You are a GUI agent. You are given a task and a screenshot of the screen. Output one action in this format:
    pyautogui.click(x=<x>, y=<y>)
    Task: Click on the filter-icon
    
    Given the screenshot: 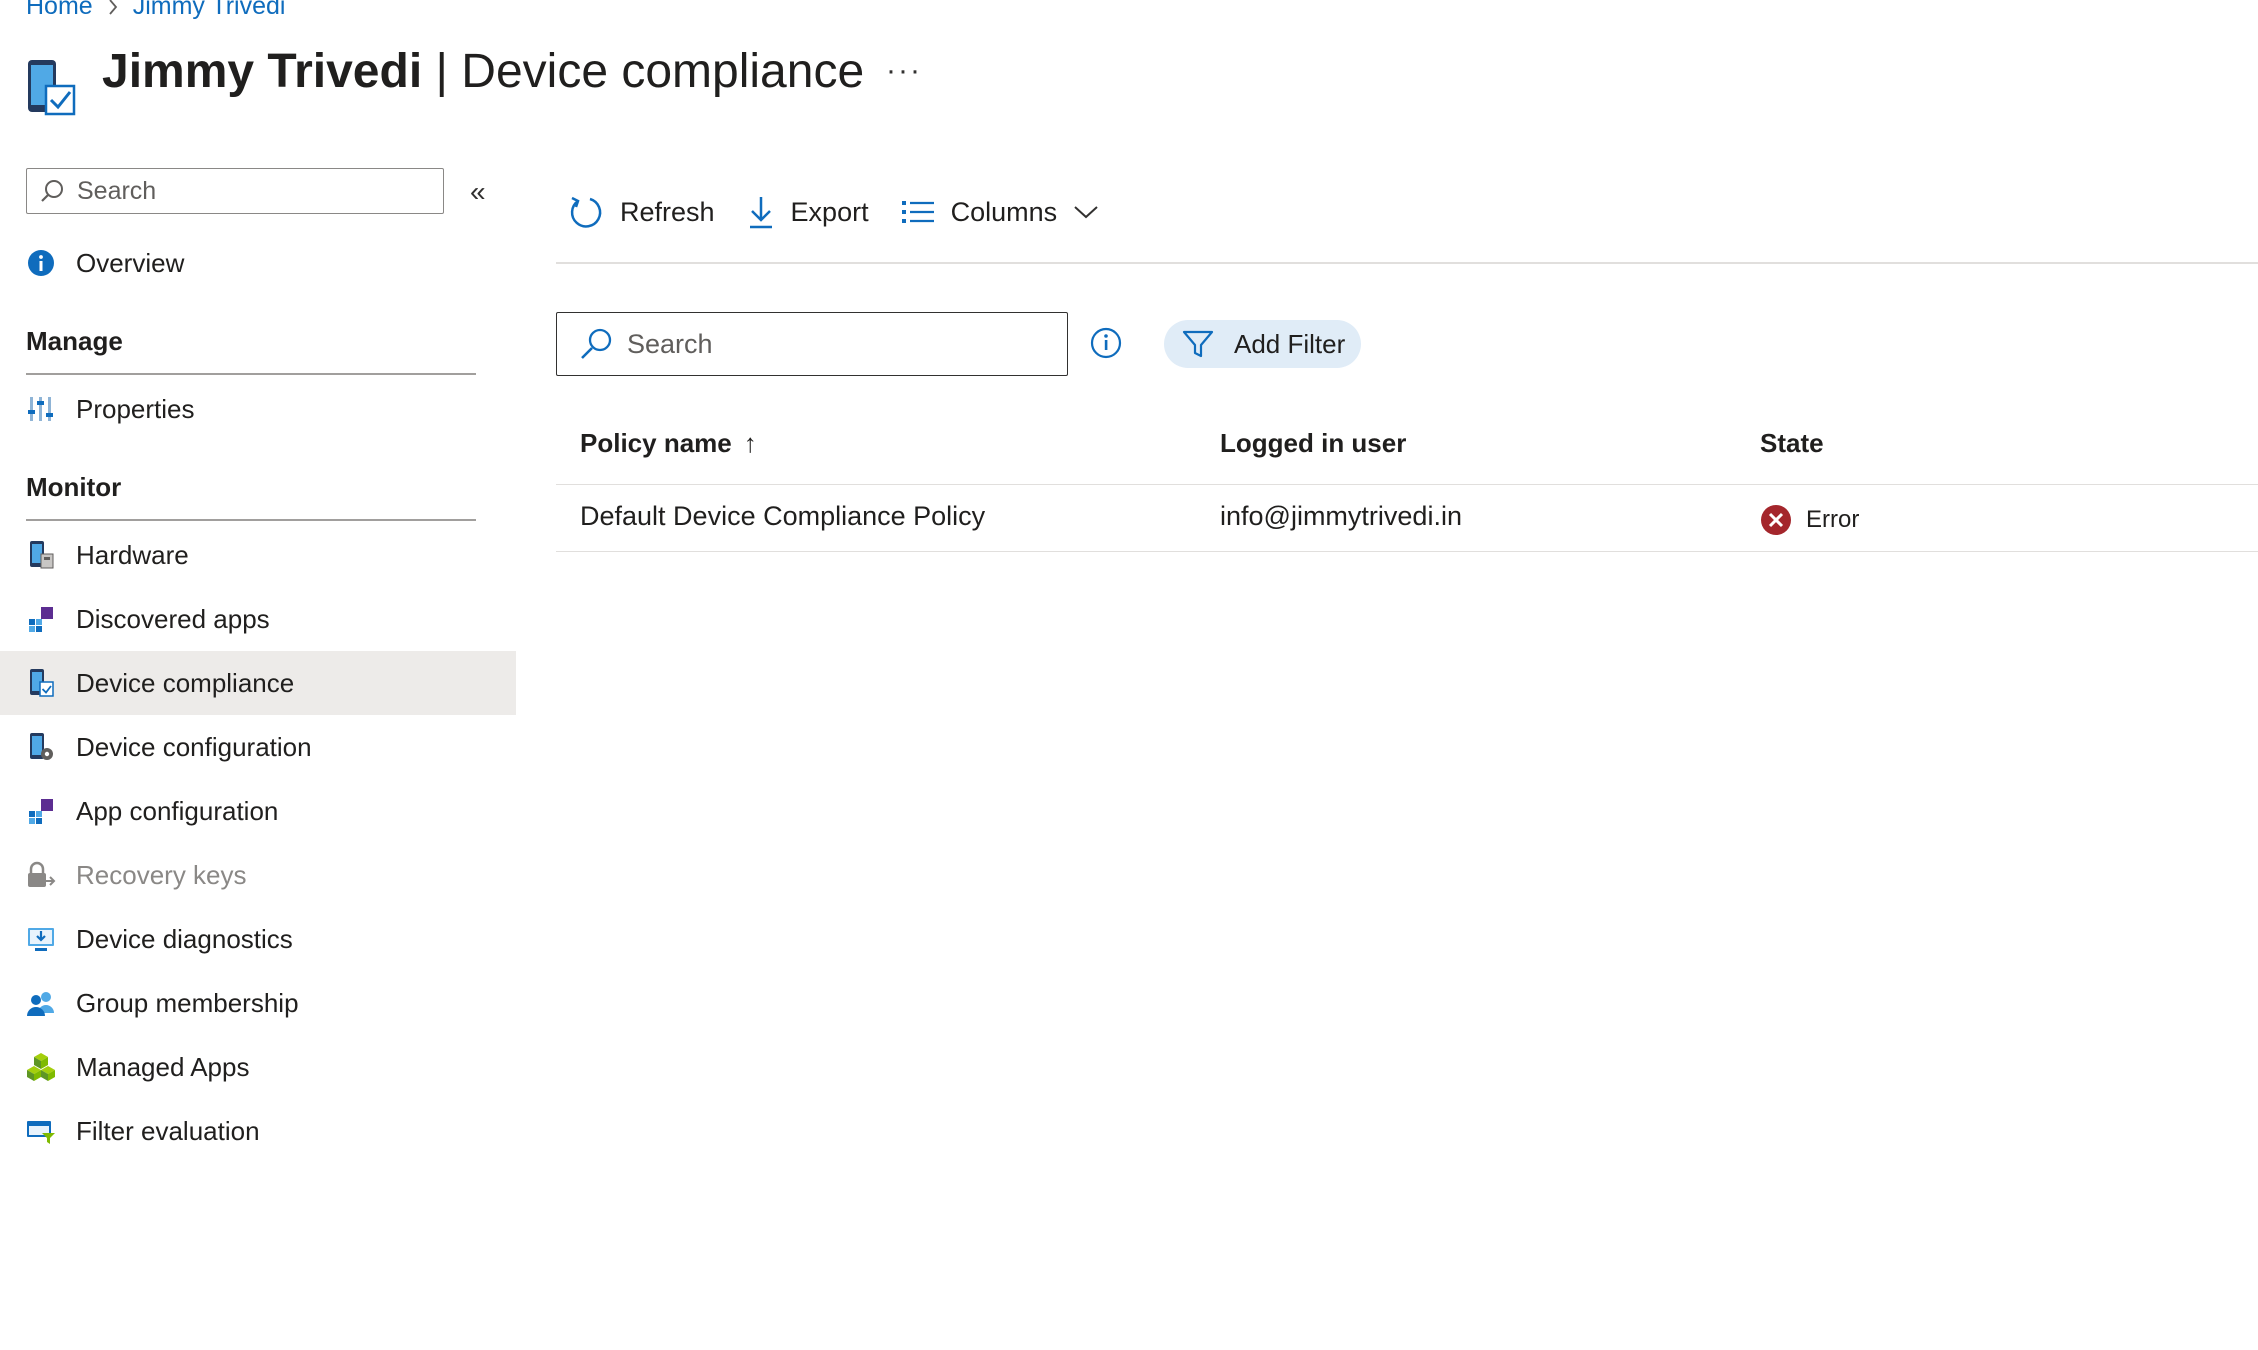 What is the action you would take?
    pyautogui.click(x=1198, y=344)
    